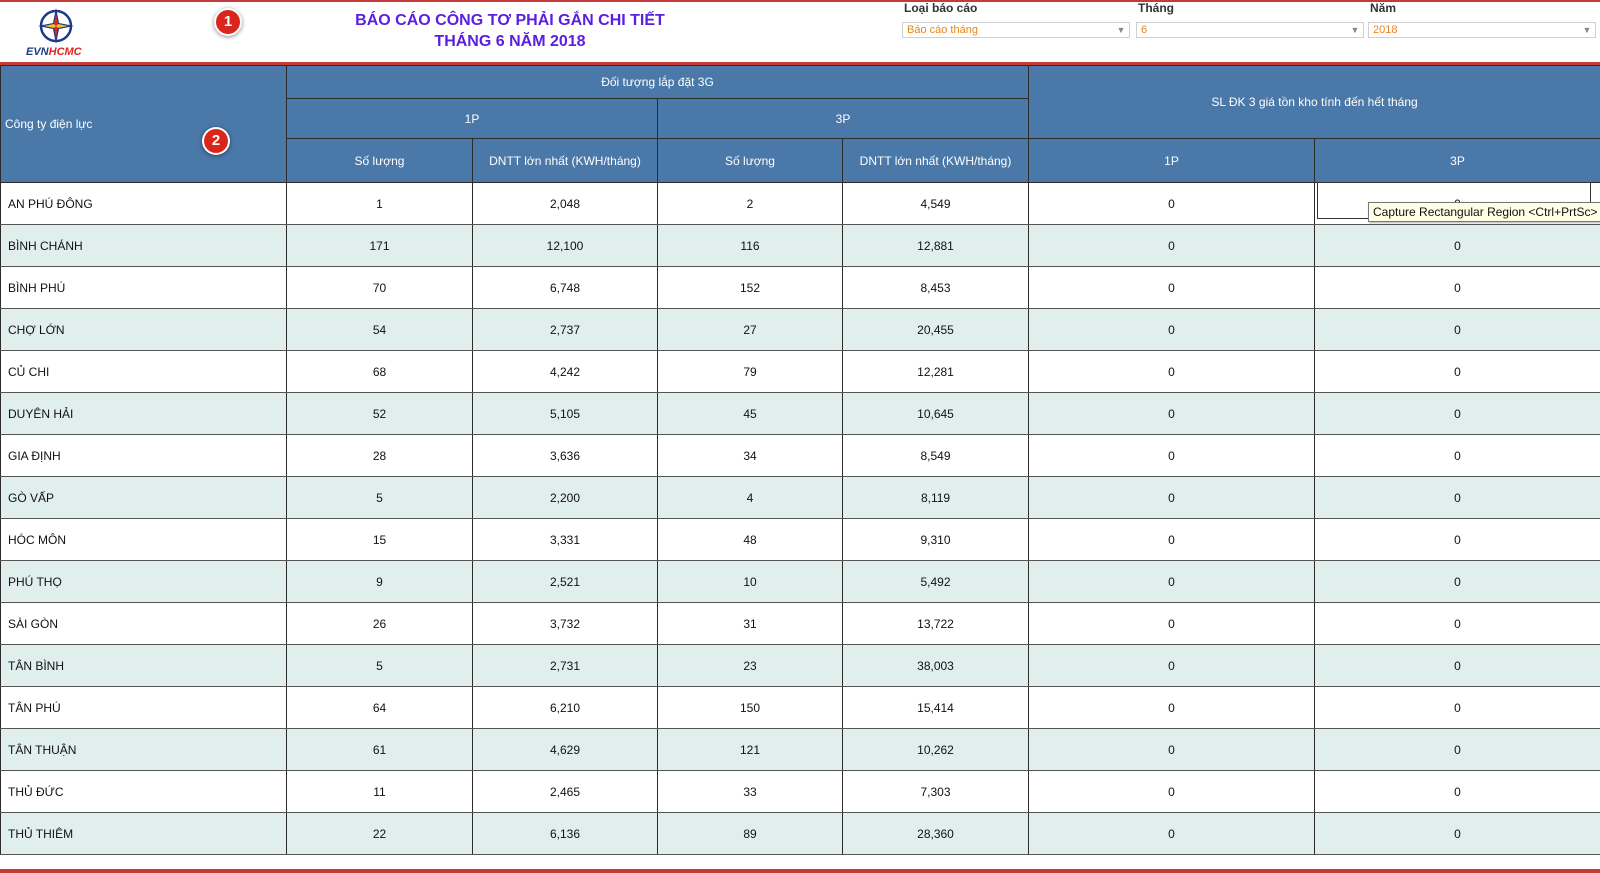 Image resolution: width=1600 pixels, height=873 pixels. I want to click on cell-d1: 2,465, so click(565, 791).